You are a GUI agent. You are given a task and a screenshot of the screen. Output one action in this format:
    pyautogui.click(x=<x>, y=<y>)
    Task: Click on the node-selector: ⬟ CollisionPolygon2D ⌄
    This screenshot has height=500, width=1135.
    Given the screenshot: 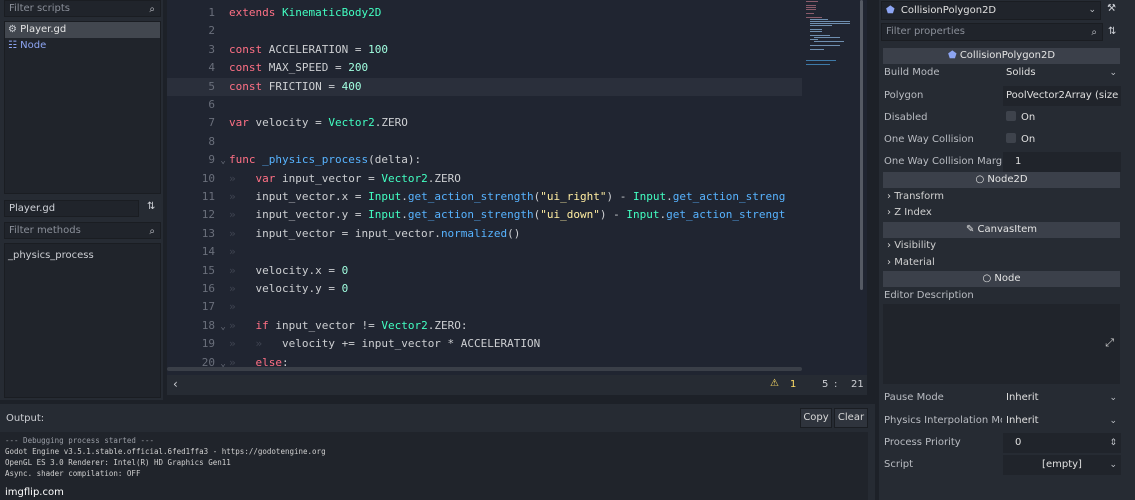 What is the action you would take?
    pyautogui.click(x=991, y=10)
    